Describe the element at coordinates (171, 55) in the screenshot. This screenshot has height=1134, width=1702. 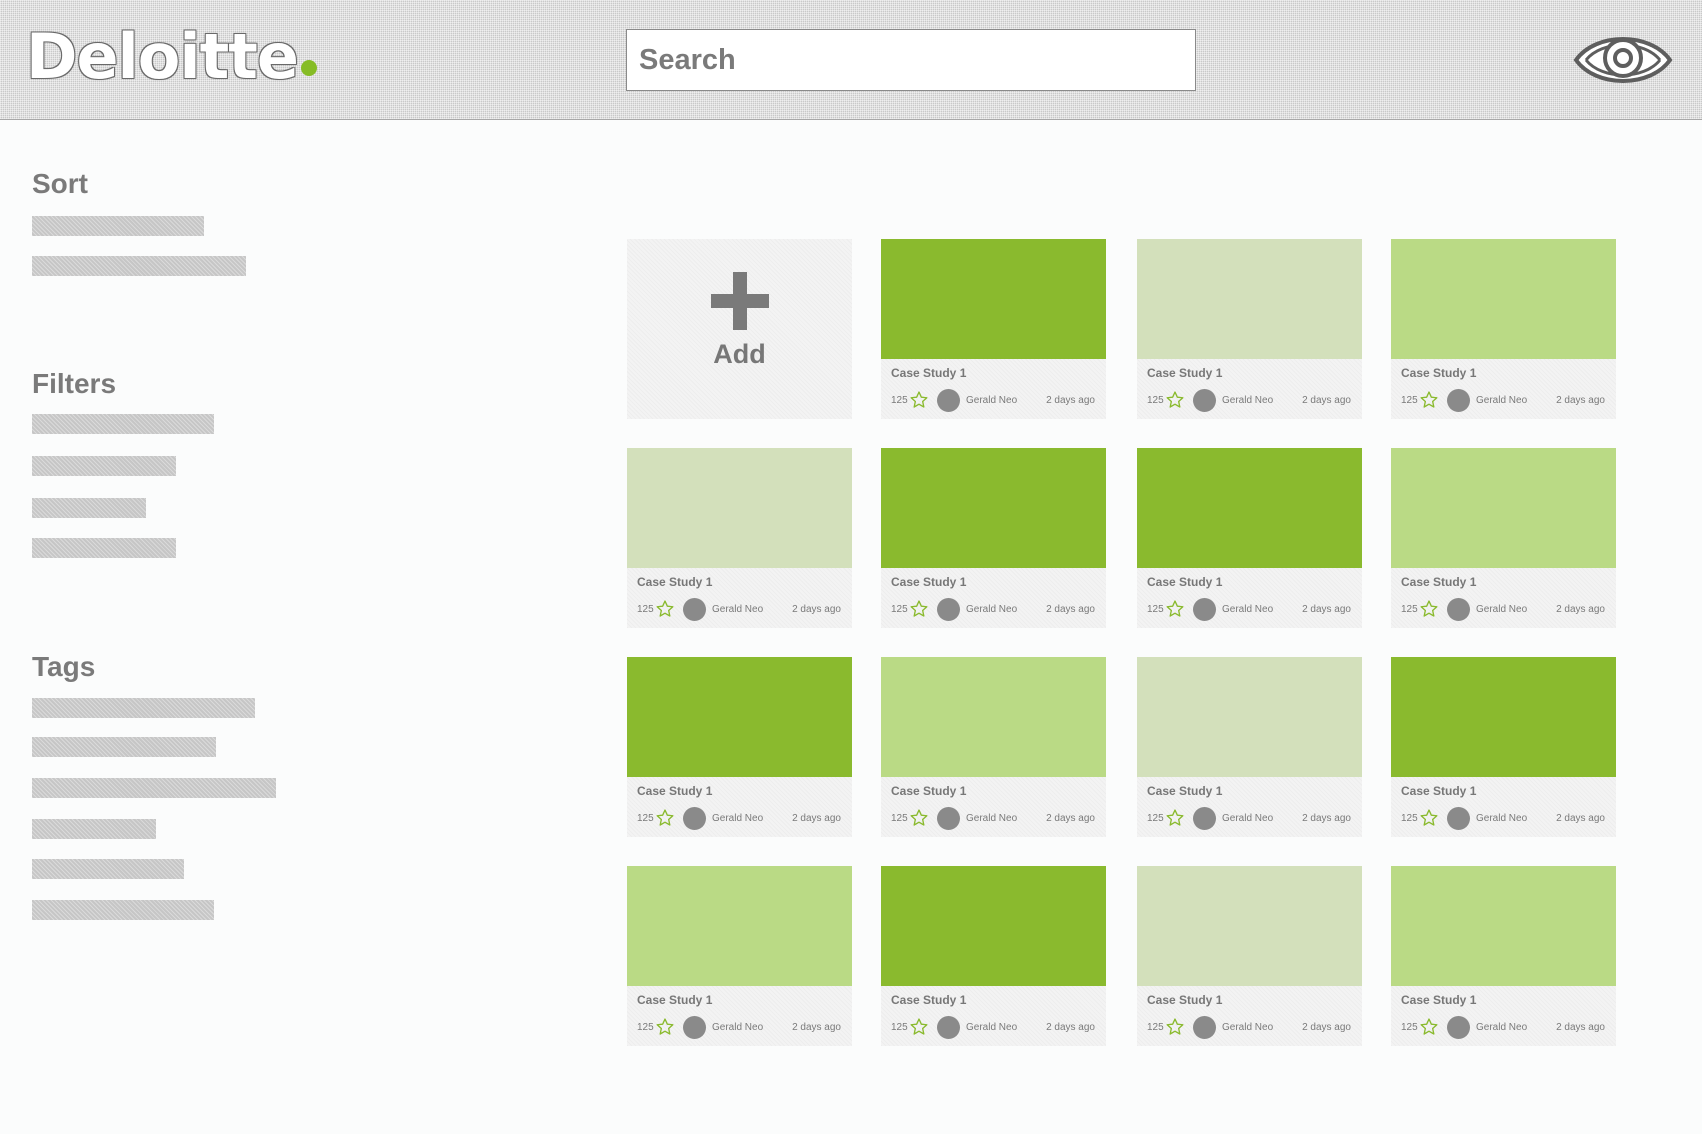
I see `deloitte-logo: Deloitte` at that location.